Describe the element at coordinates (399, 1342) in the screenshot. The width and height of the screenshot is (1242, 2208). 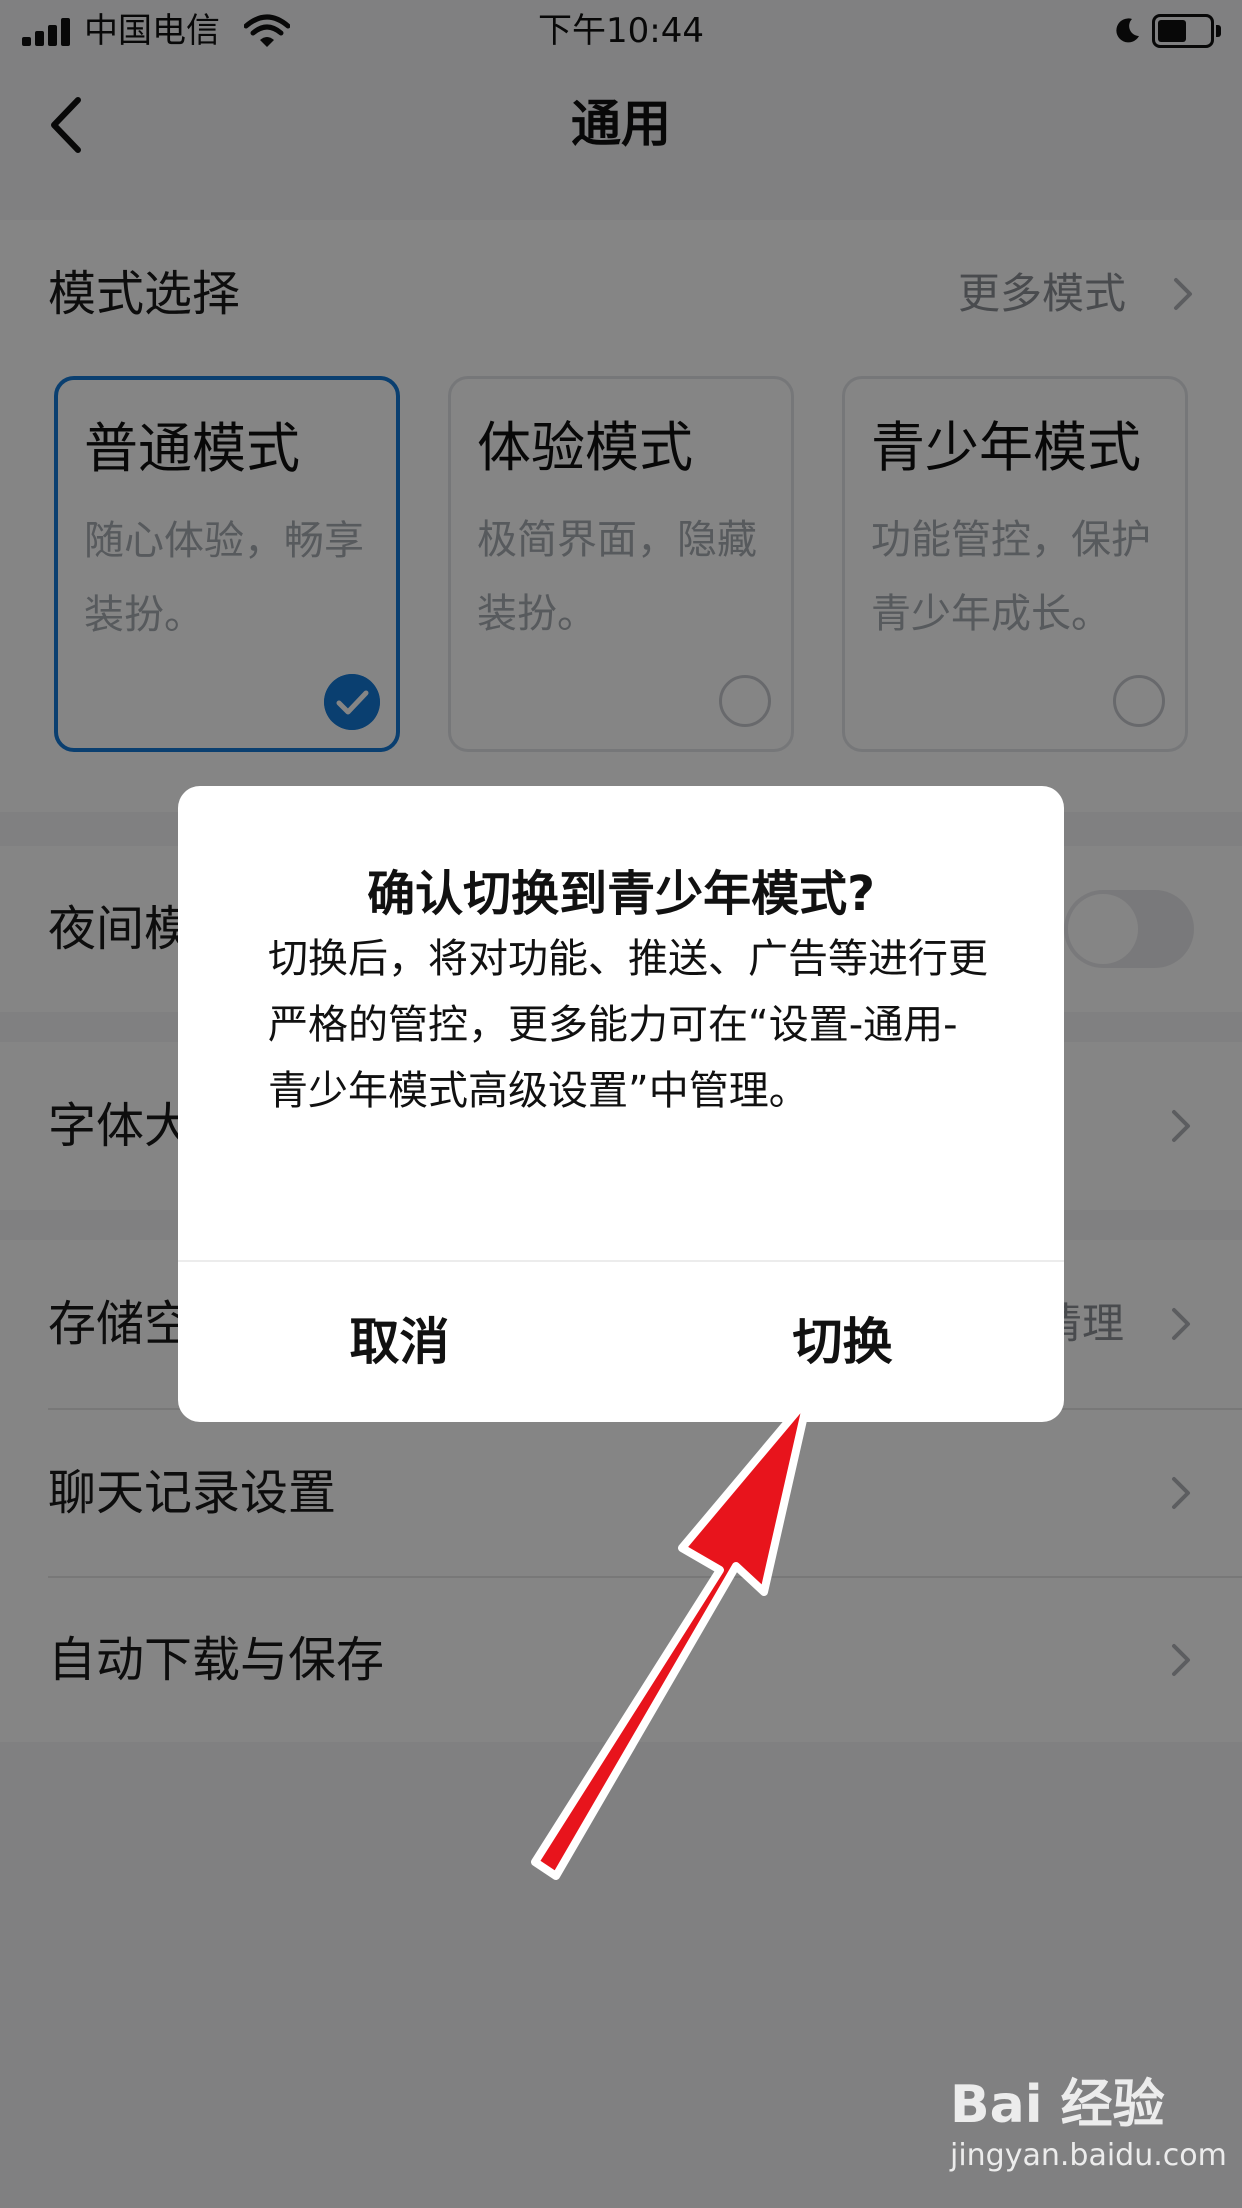
I see `cancel-button: 取消` at that location.